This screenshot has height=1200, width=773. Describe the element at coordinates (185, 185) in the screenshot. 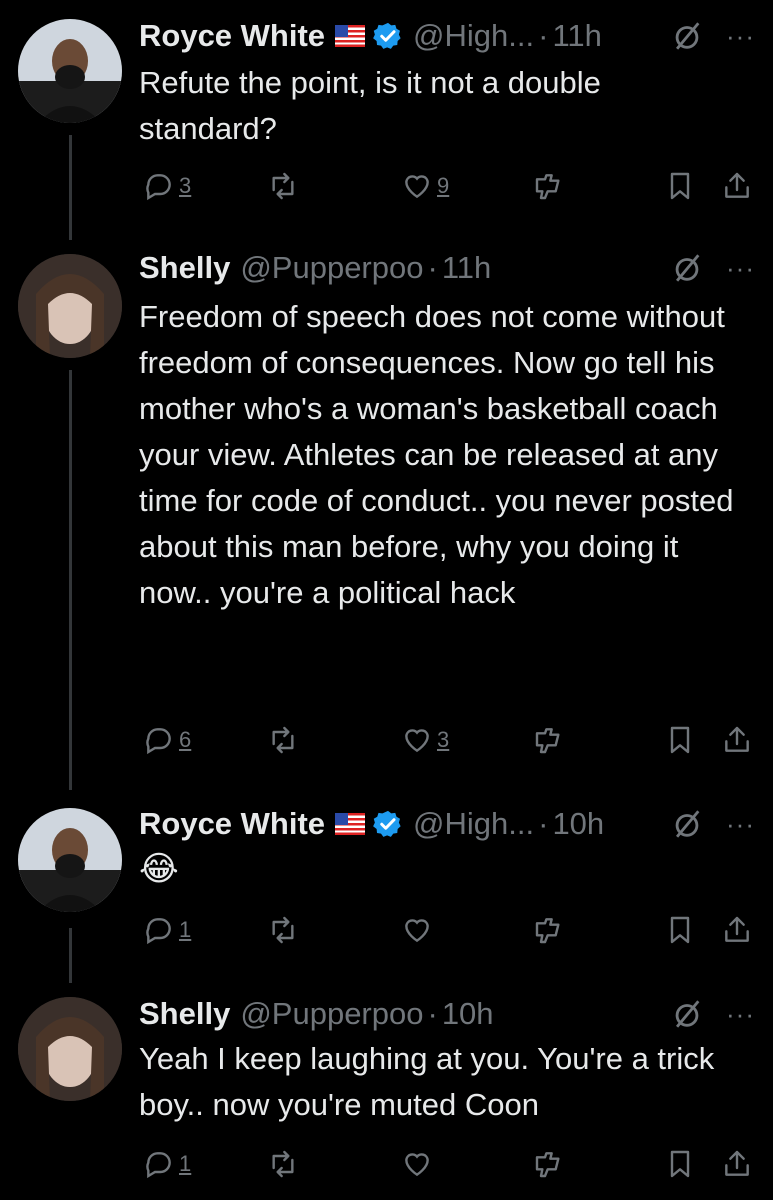

I see `reply-count: 3` at that location.